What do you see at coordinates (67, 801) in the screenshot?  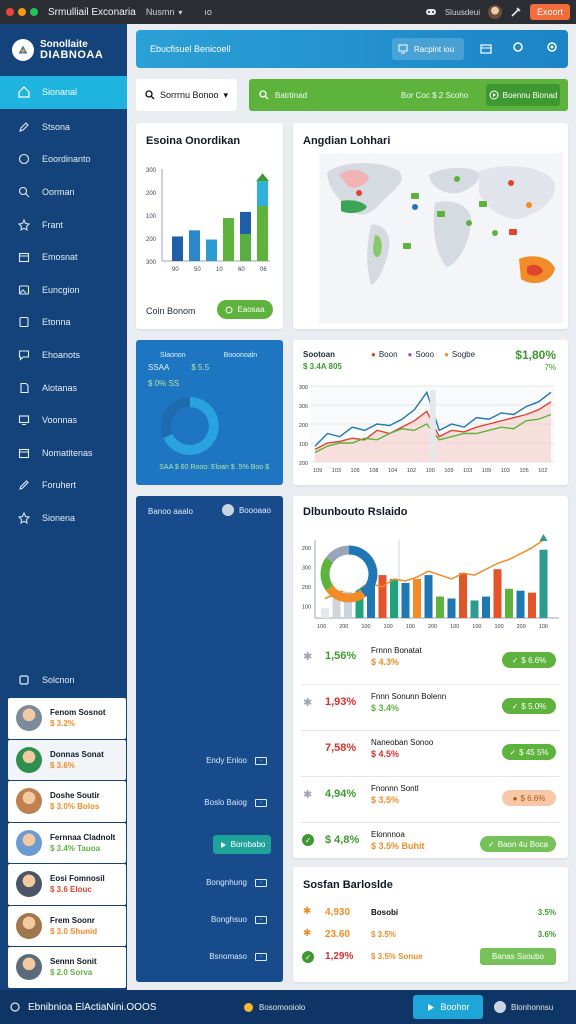 I see `user-list-item: Doshe Soutir $ 3.0% Bolos` at bounding box center [67, 801].